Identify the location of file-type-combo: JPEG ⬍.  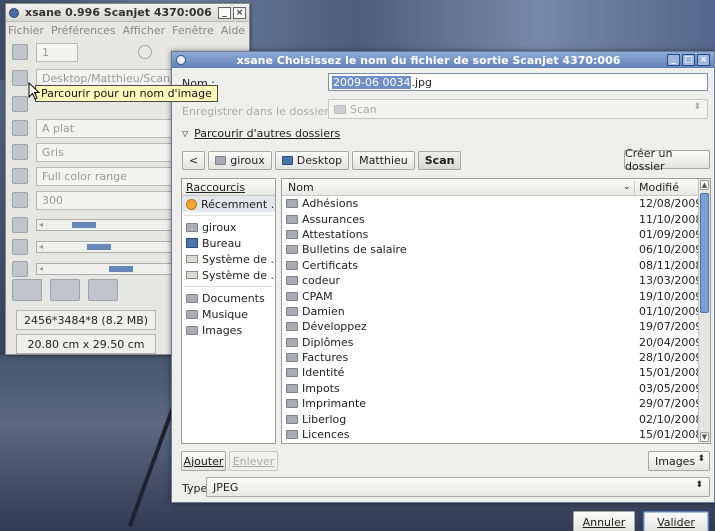
(458, 487).